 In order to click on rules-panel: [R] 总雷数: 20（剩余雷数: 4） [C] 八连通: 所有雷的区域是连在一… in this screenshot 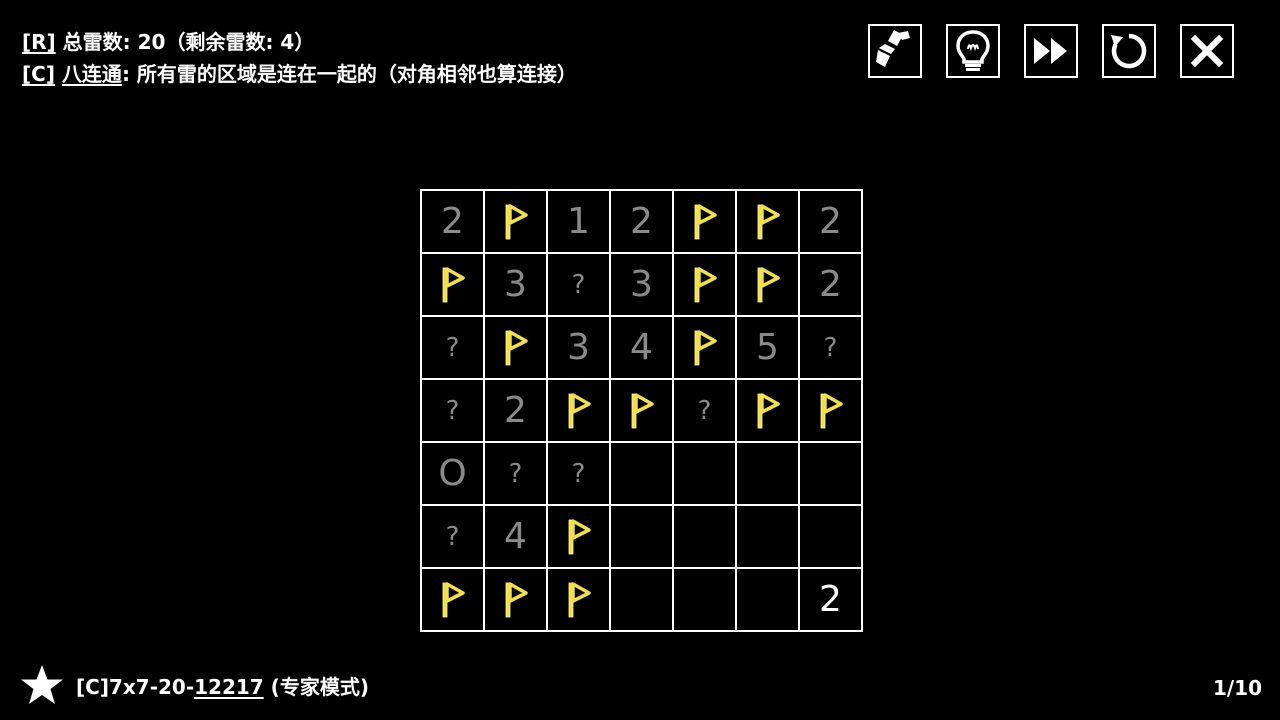, I will do `click(299, 58)`.